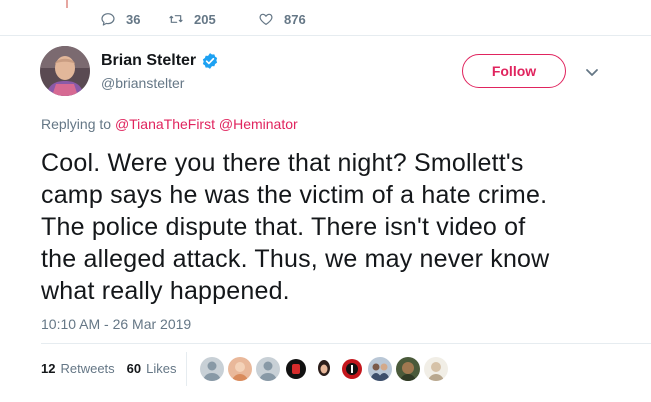 The image size is (651, 402). Describe the element at coordinates (165, 124) in the screenshot. I see `mention-link: @TianaTheFirst` at that location.